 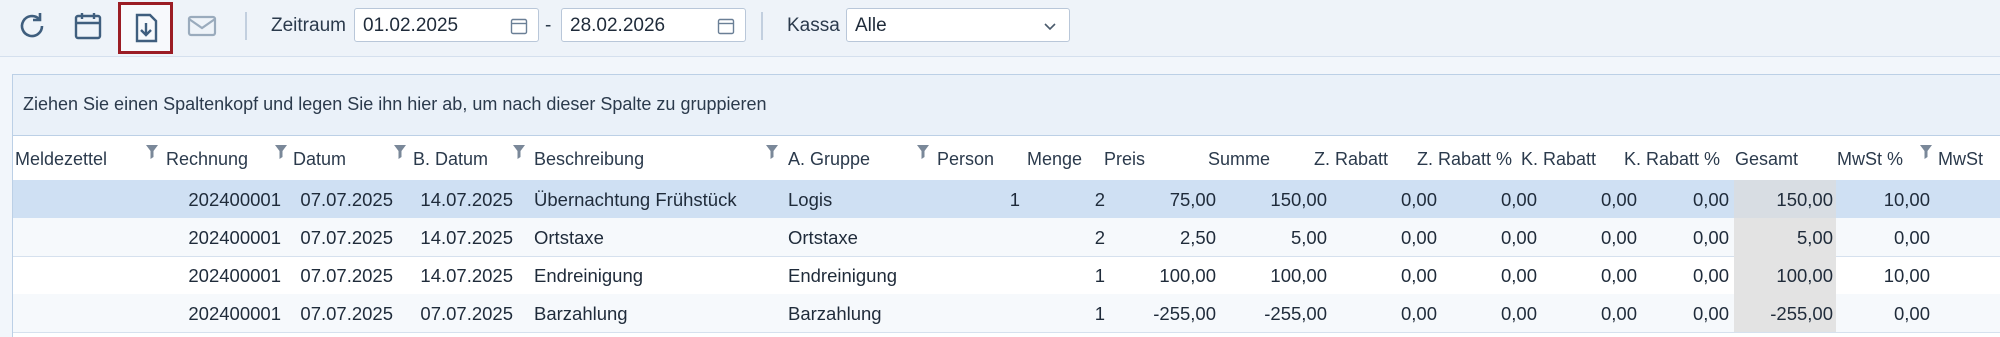 I want to click on cell-summe: 150,00, so click(x=1298, y=199).